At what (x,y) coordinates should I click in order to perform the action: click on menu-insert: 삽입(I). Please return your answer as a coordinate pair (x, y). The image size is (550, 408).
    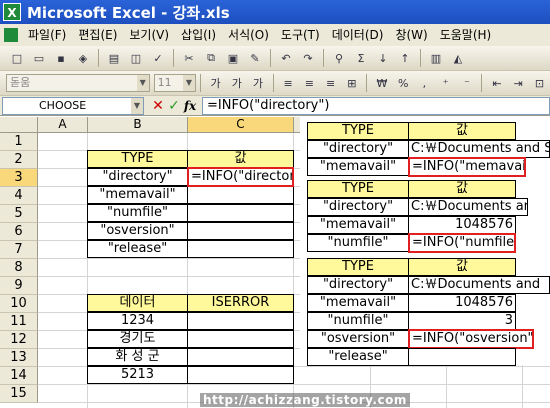
    Looking at the image, I should click on (198, 35).